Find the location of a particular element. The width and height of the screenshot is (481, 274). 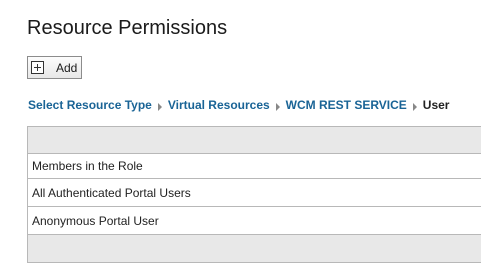

column-header-members: Members in the Role is located at coordinates (254, 166).